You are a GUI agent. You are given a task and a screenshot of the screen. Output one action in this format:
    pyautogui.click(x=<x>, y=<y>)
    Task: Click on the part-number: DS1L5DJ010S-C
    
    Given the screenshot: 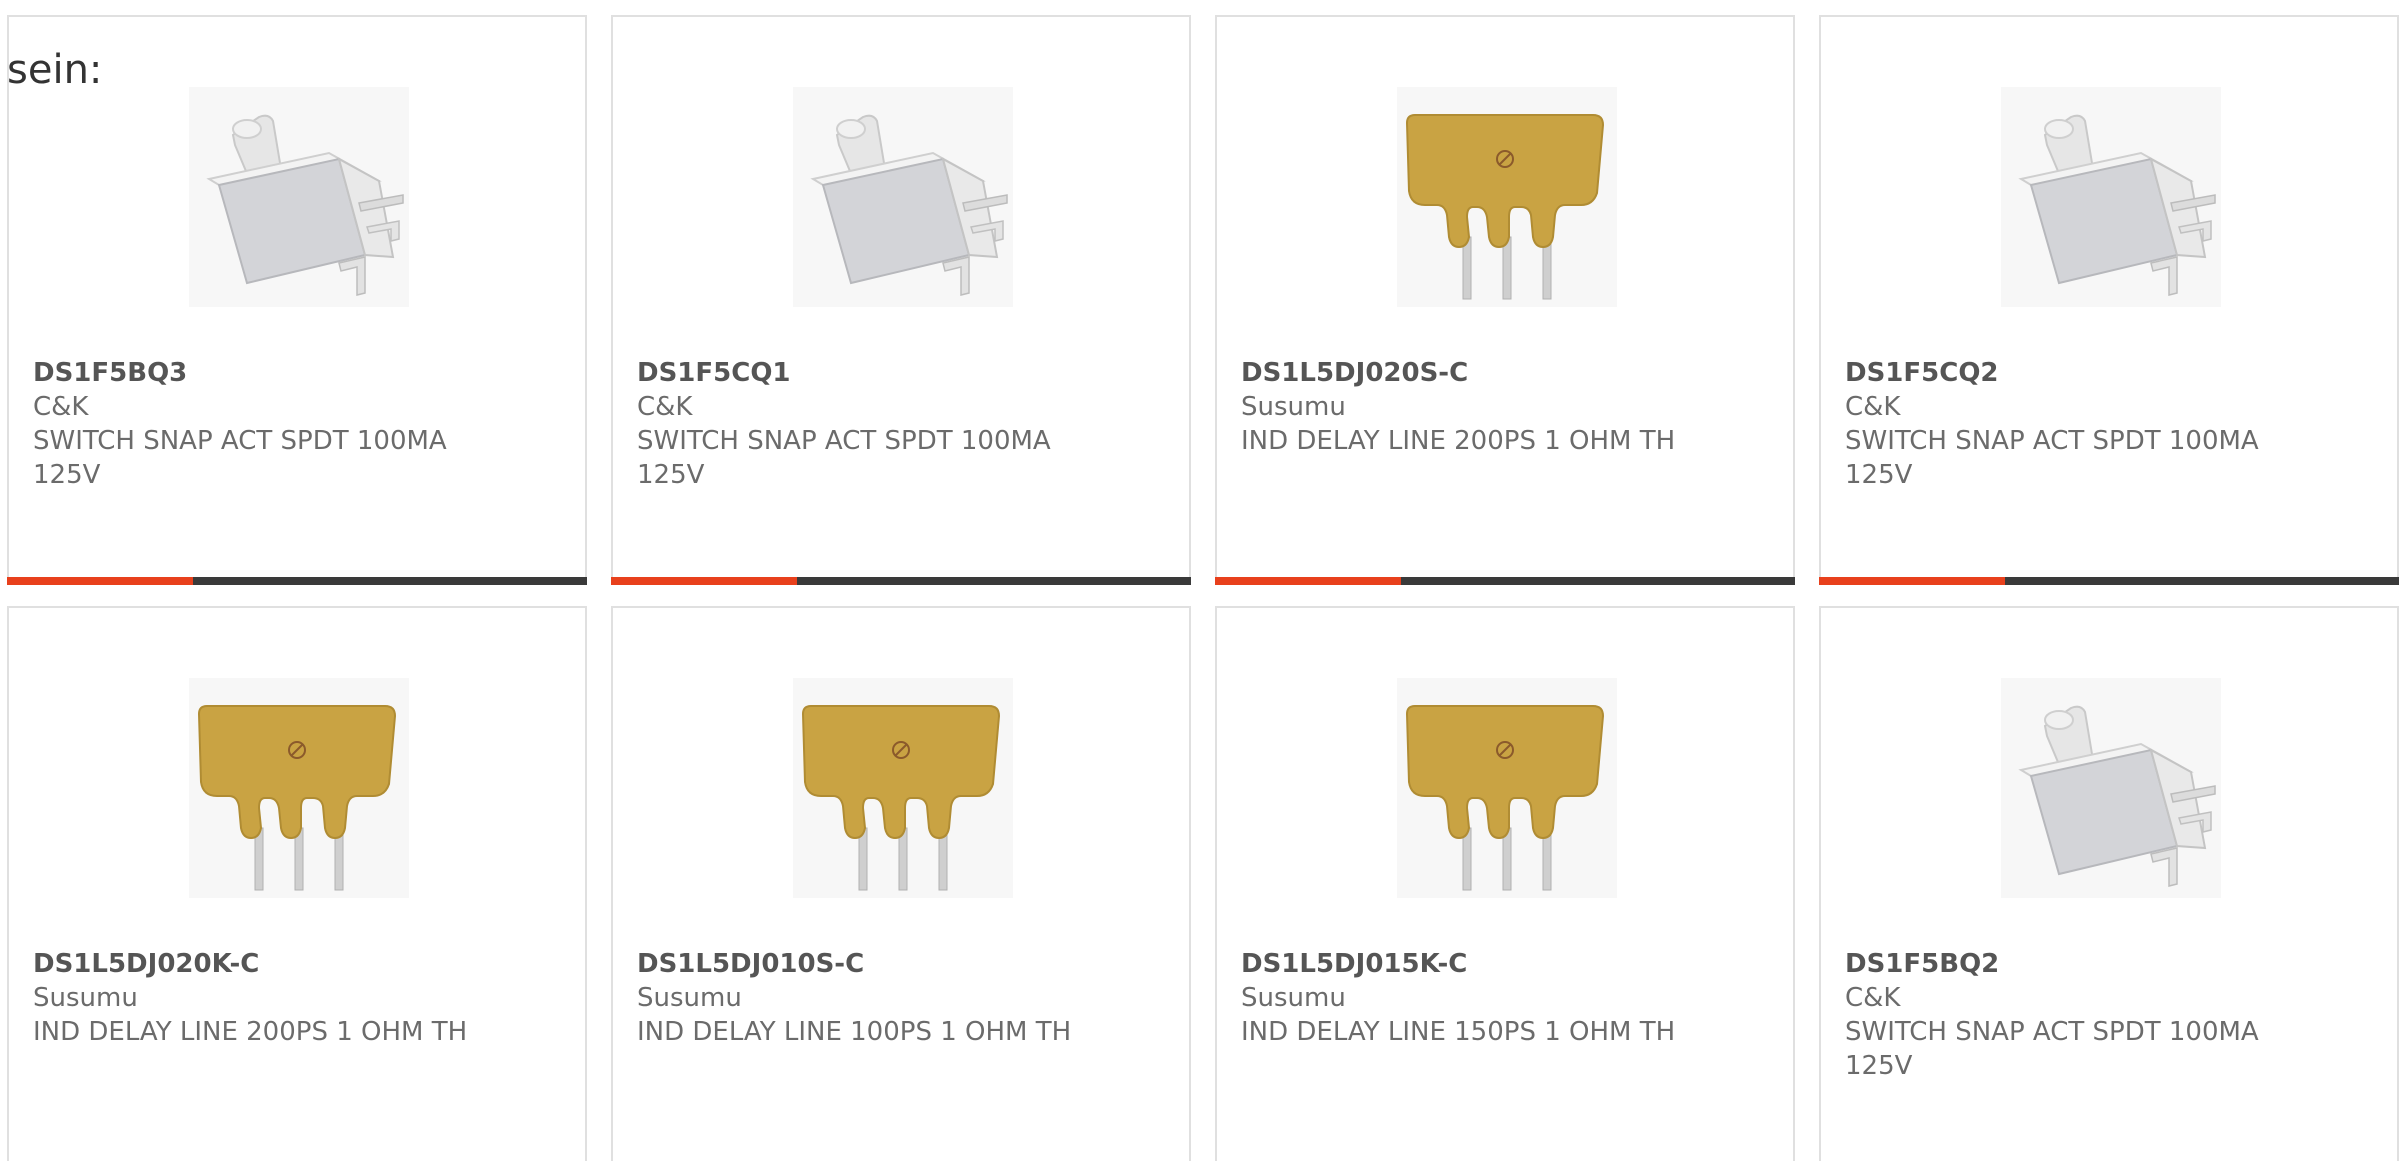 What is the action you would take?
    pyautogui.click(x=867, y=964)
    